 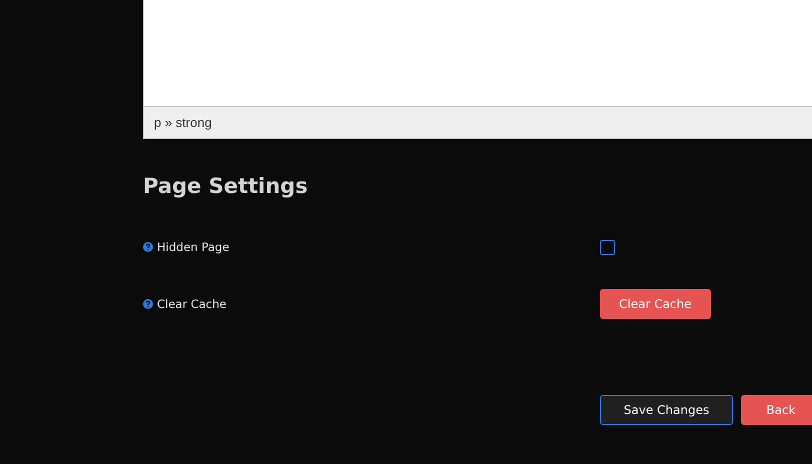 What do you see at coordinates (776, 410) in the screenshot?
I see `back-button: Back` at bounding box center [776, 410].